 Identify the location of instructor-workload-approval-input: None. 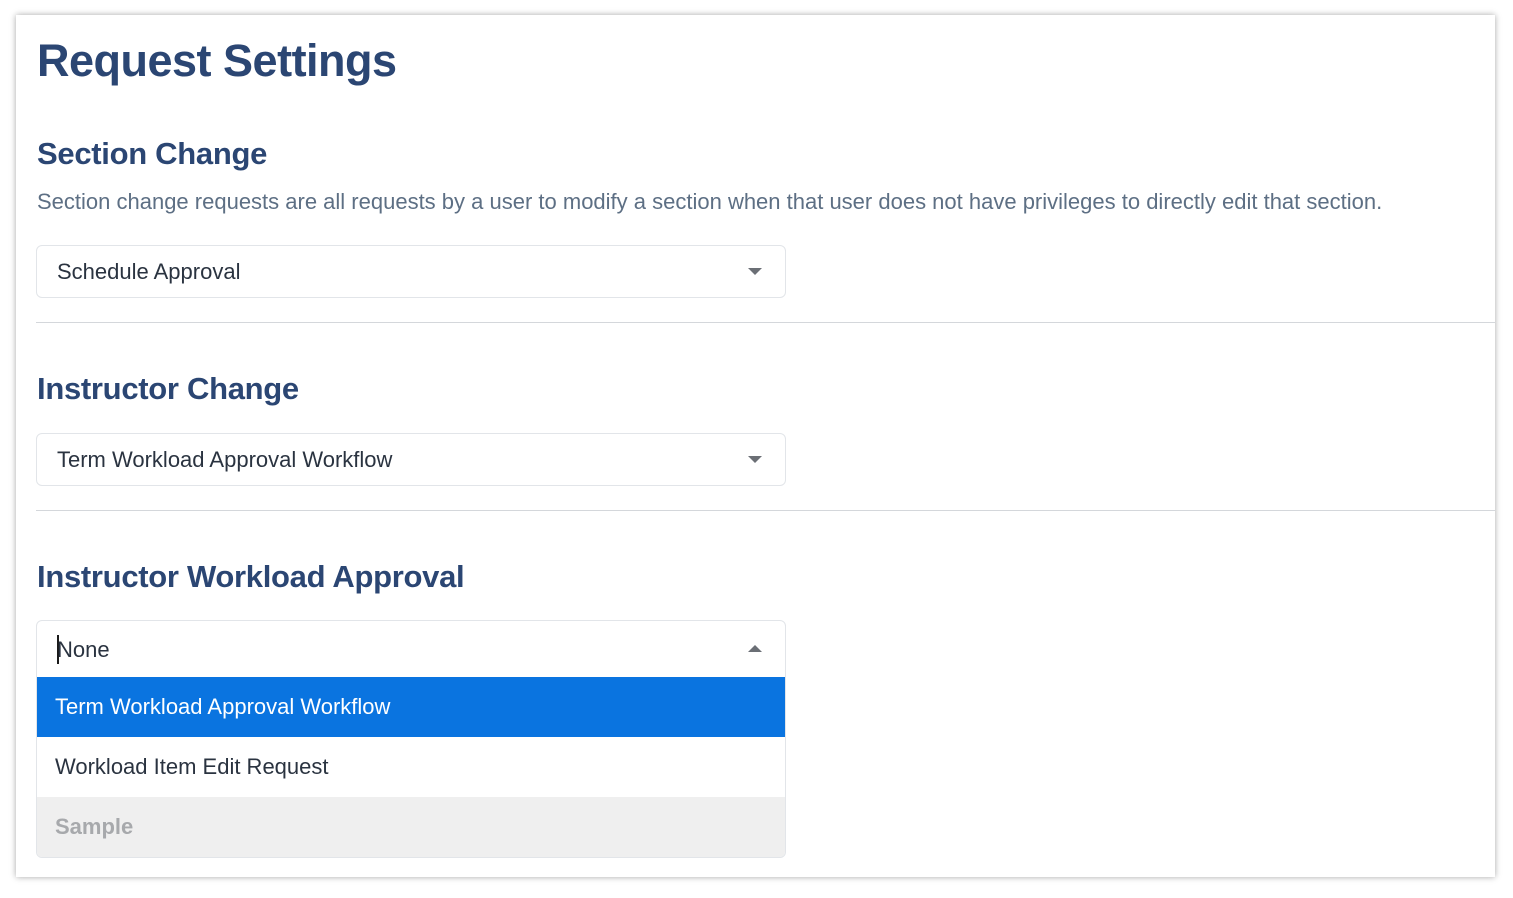
(411, 649).